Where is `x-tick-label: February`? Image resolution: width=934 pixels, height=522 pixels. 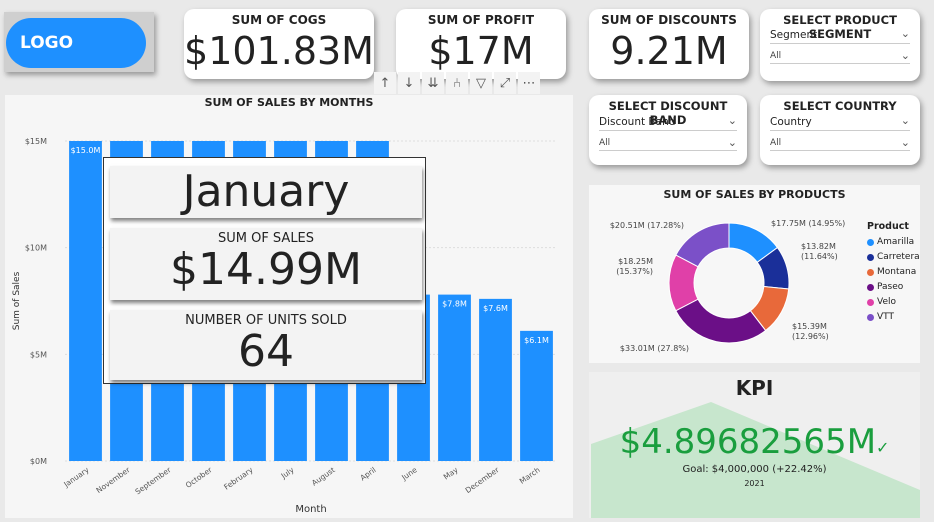
x-tick-label: February is located at coordinates (238, 478).